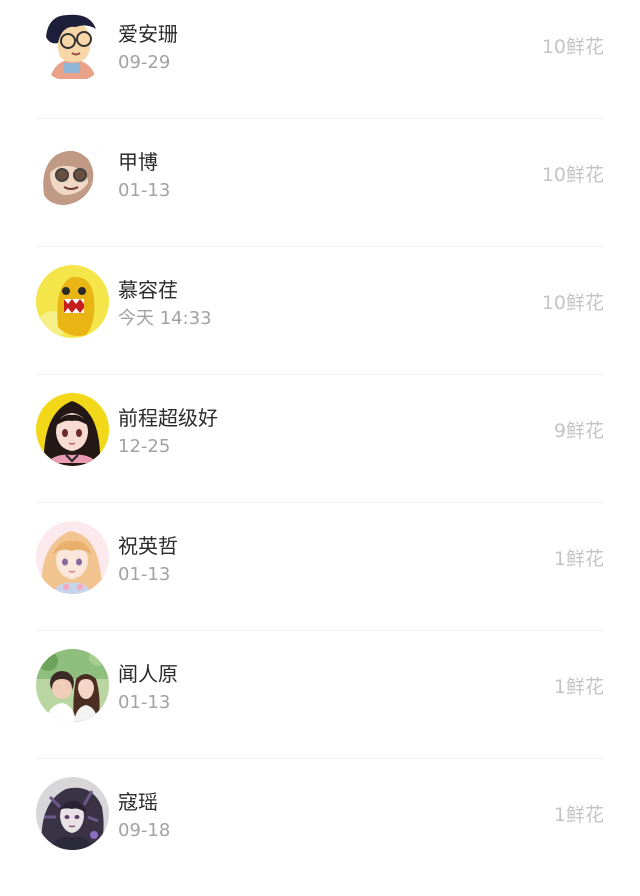 The image size is (640, 896). Describe the element at coordinates (320, 832) in the screenshot. I see `list-item: 寇瑶 09-18 1鲜花` at that location.